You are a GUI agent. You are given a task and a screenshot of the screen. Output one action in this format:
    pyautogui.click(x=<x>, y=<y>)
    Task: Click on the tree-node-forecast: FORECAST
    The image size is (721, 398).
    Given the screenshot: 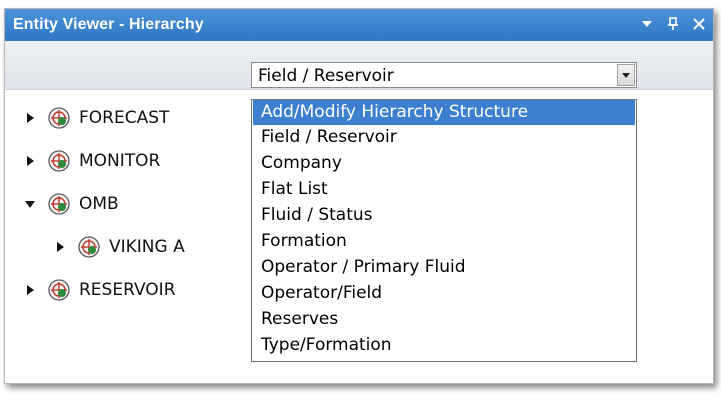 What is the action you would take?
    pyautogui.click(x=96, y=118)
    